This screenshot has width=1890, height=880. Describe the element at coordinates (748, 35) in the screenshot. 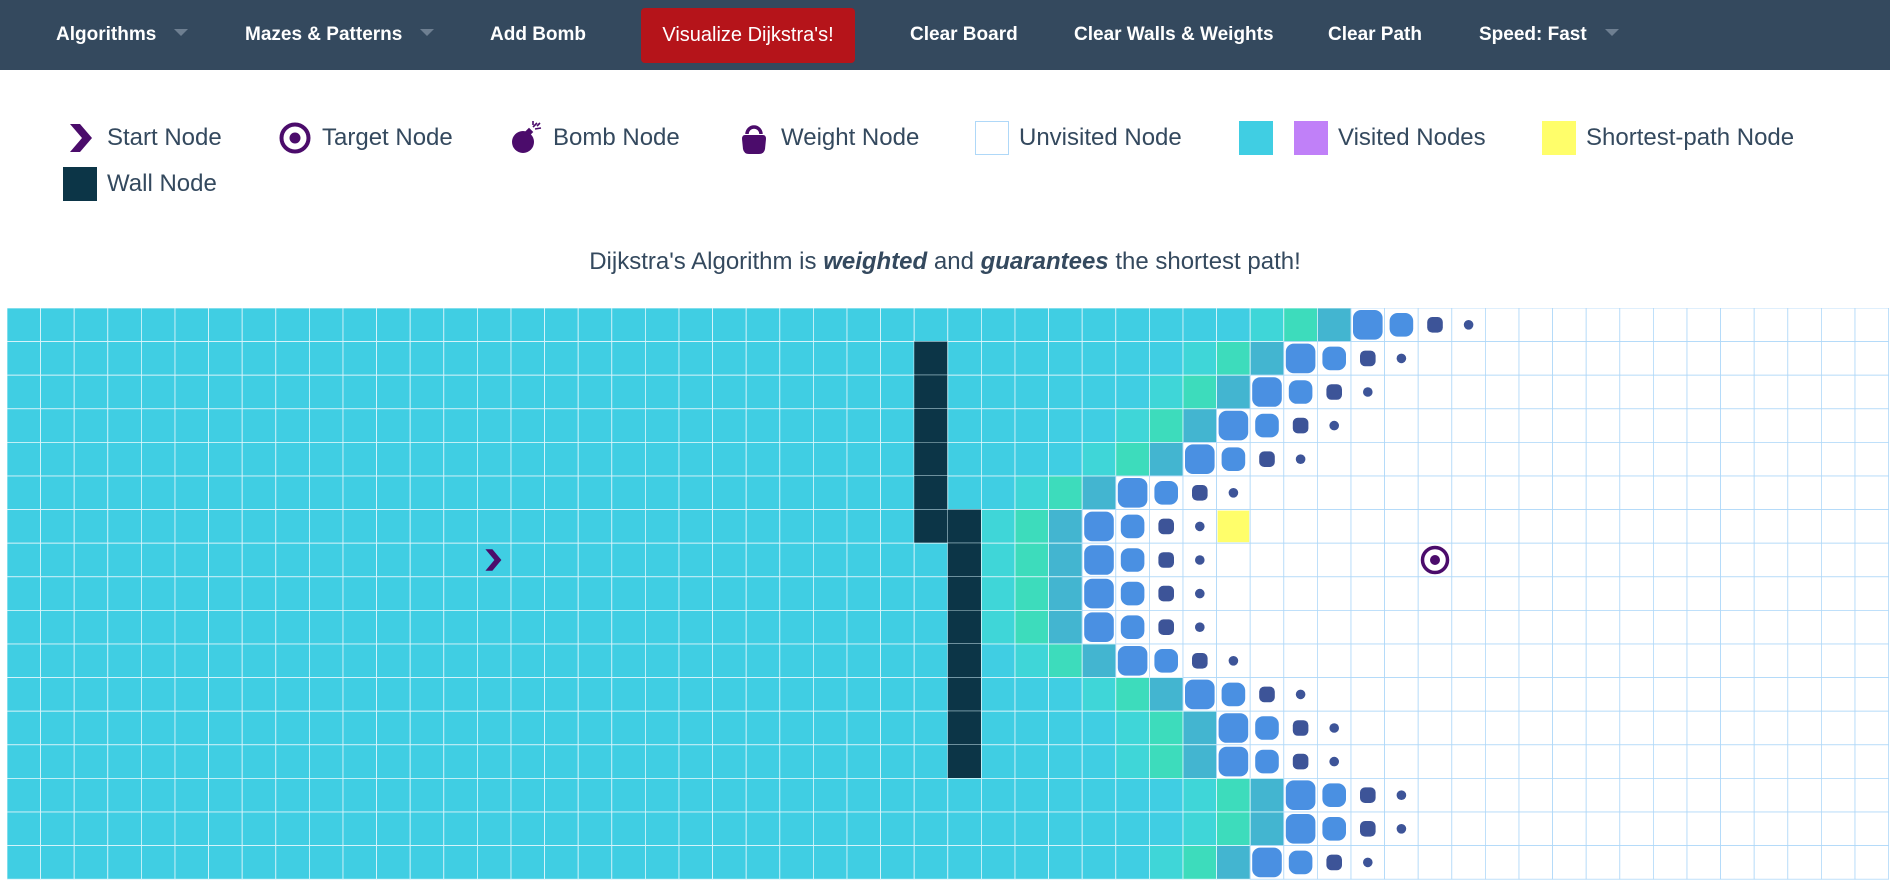

I see `visualize-button: Visualize Dijkstra's!` at that location.